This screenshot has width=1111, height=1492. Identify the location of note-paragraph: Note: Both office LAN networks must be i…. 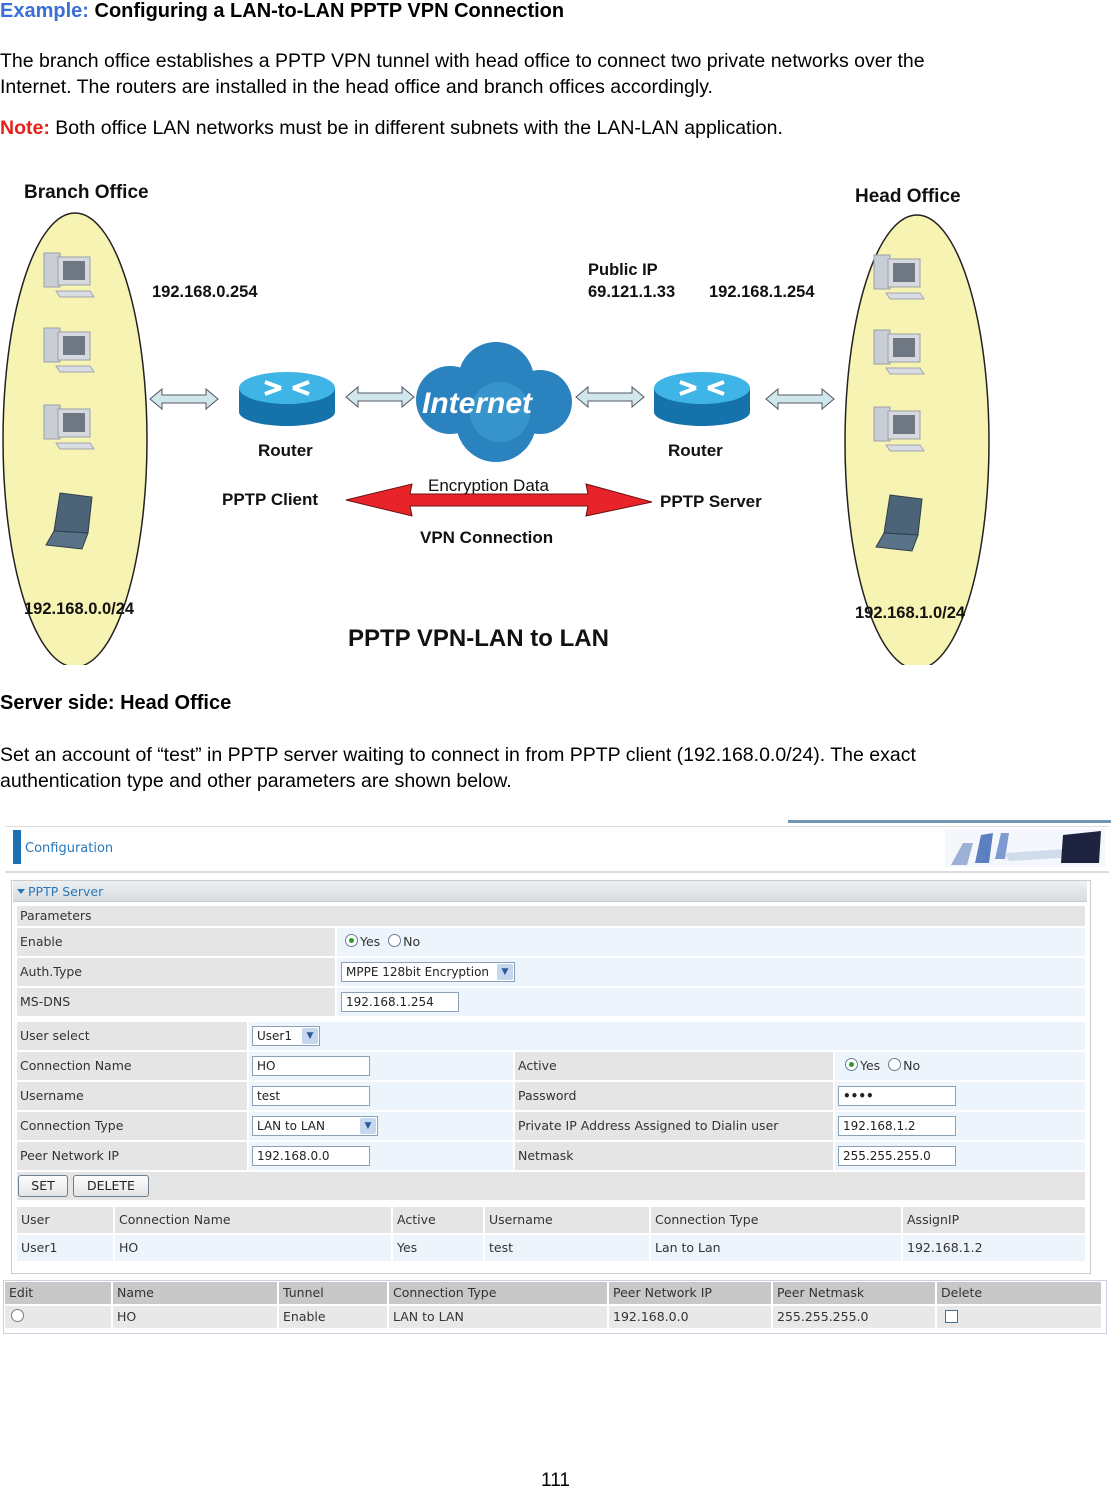
(391, 128).